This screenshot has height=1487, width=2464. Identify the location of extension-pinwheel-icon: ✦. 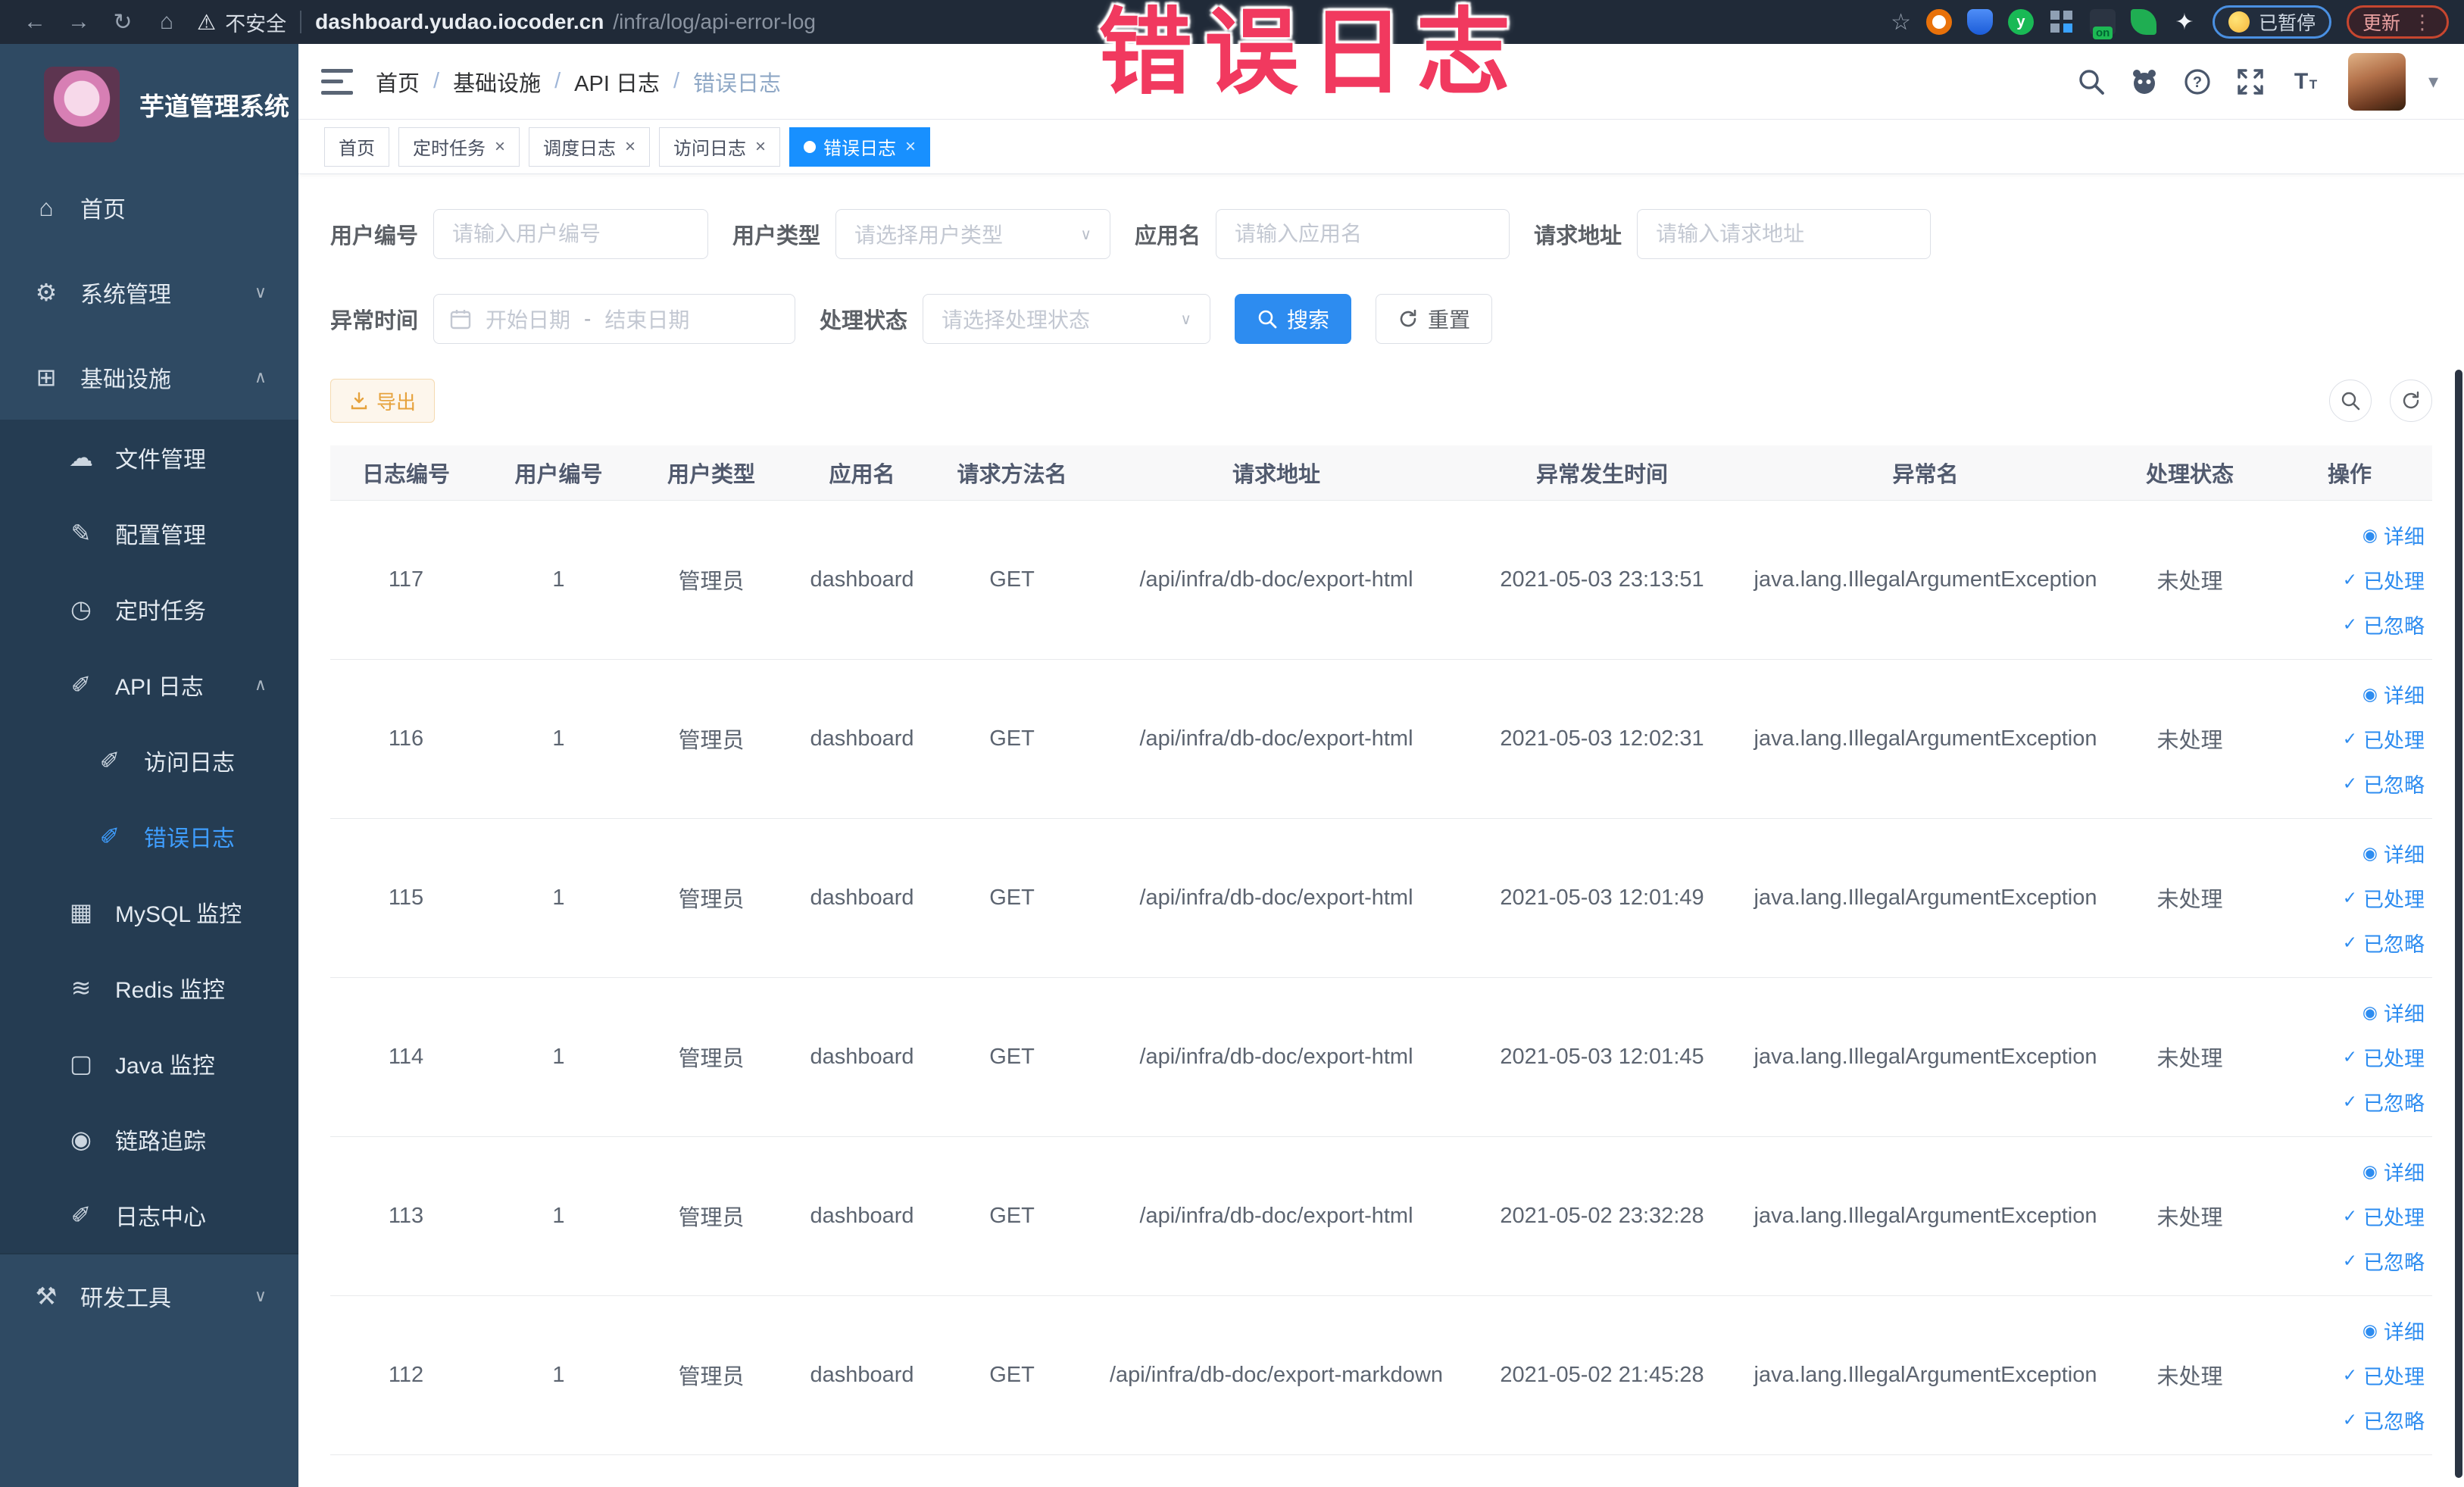
(2184, 22).